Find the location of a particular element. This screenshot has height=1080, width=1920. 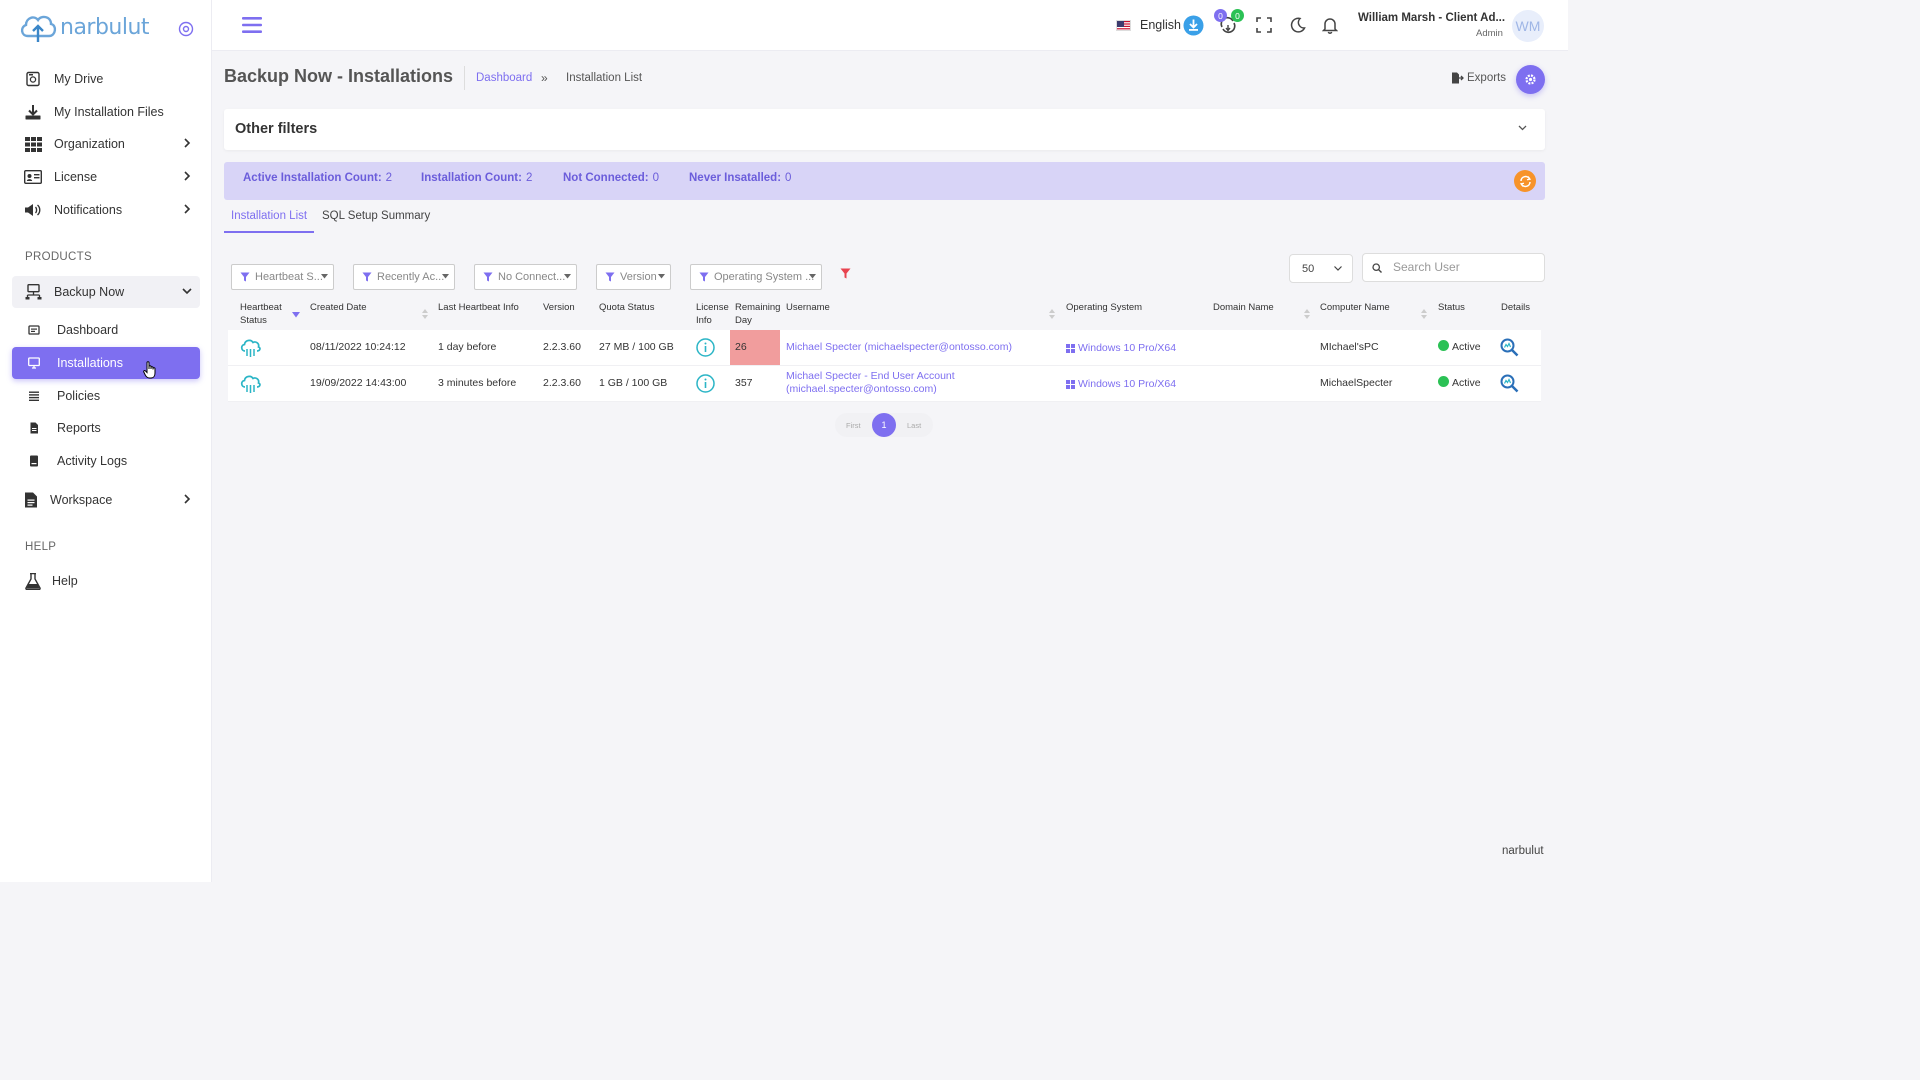

sidebar-item-license: License is located at coordinates (106, 177).